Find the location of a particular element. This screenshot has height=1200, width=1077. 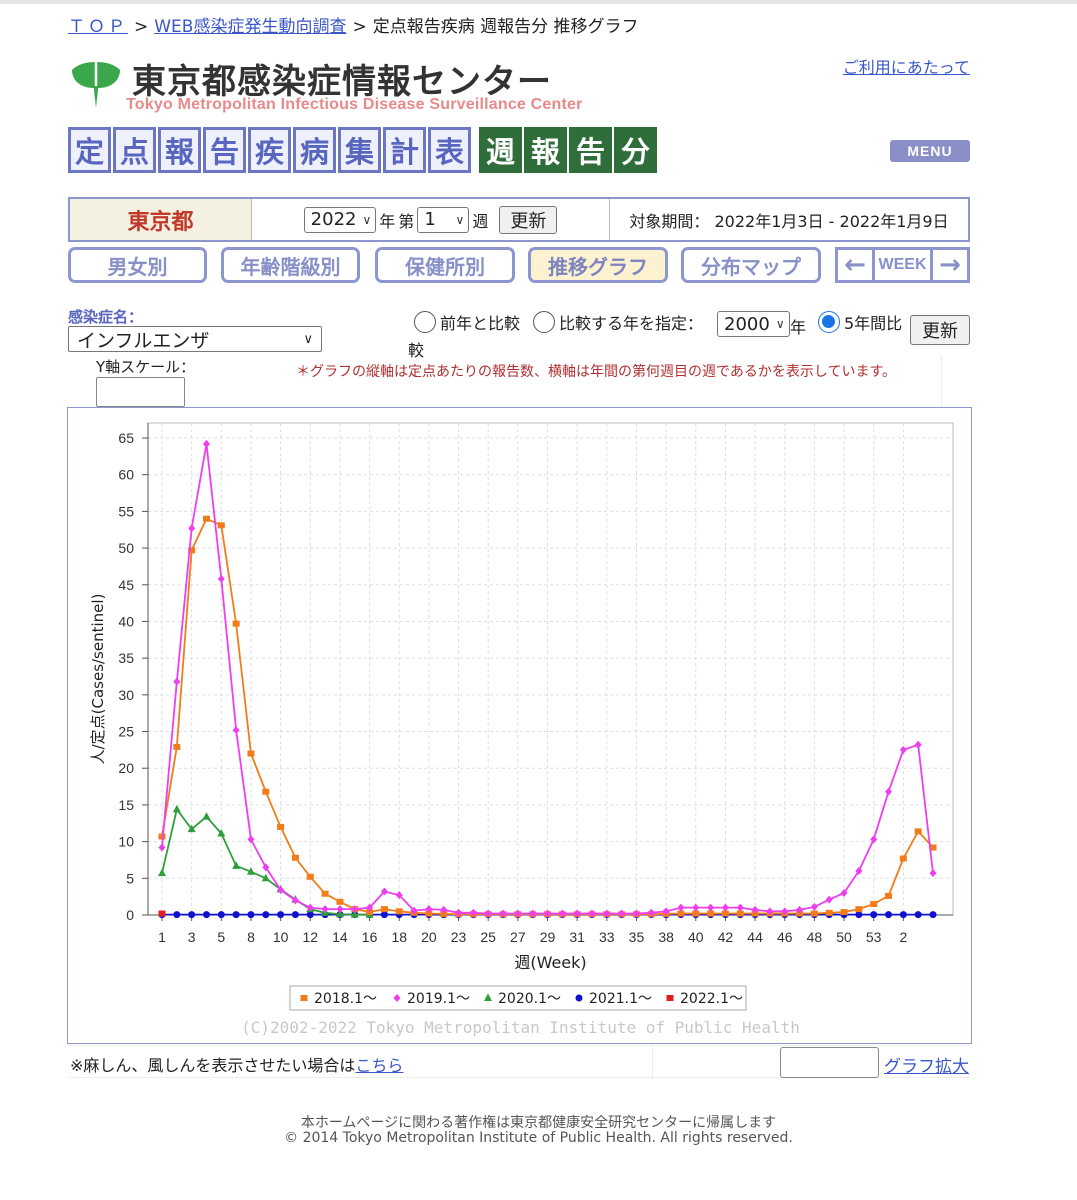

x-tick-label: 29 is located at coordinates (548, 937).